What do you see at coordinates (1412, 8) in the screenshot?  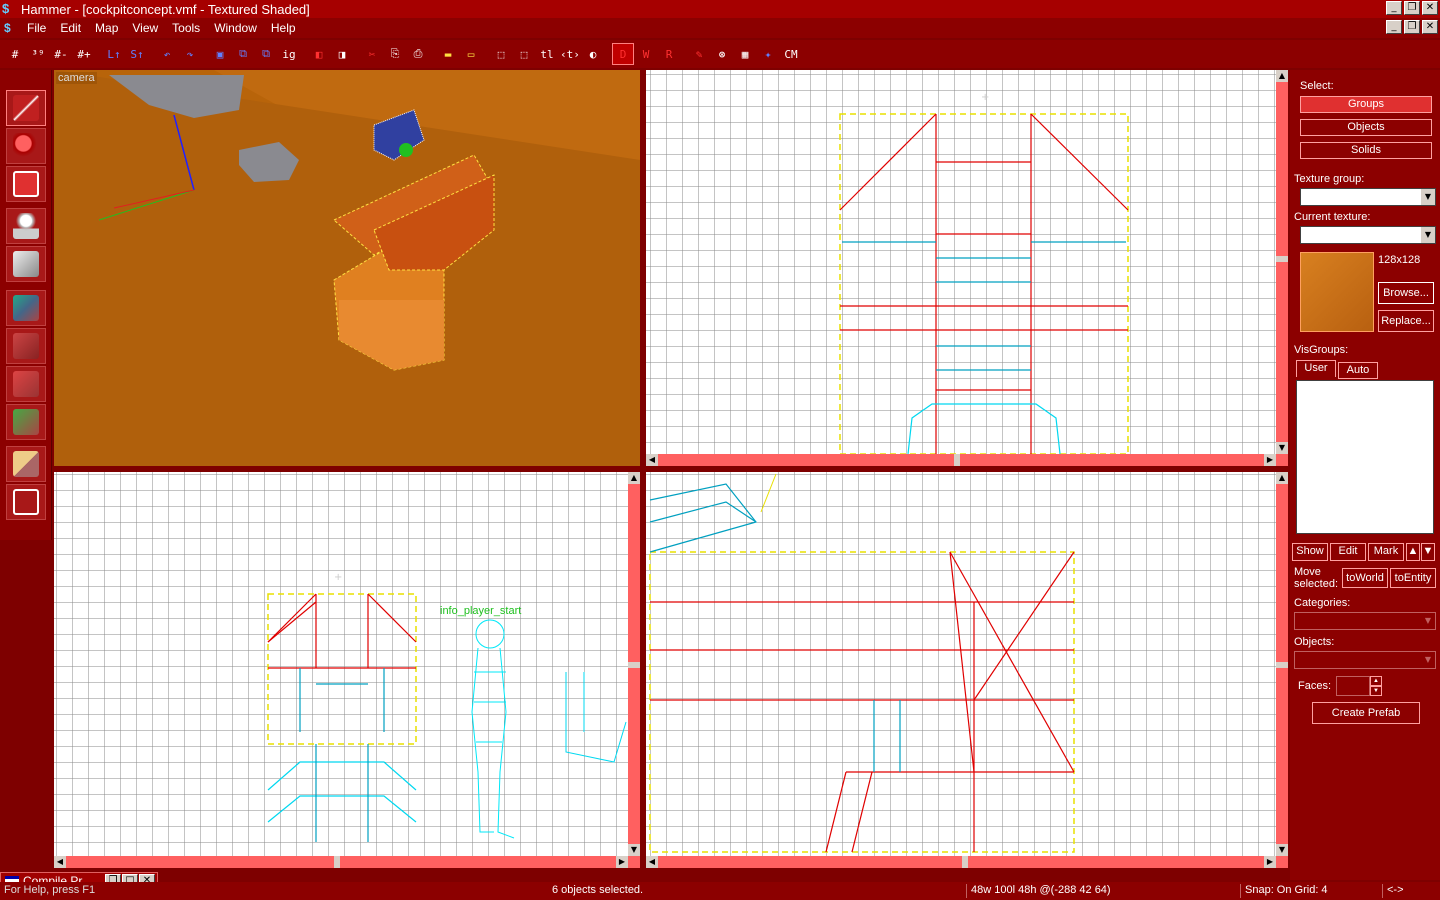 I see `restore-button: ❐` at bounding box center [1412, 8].